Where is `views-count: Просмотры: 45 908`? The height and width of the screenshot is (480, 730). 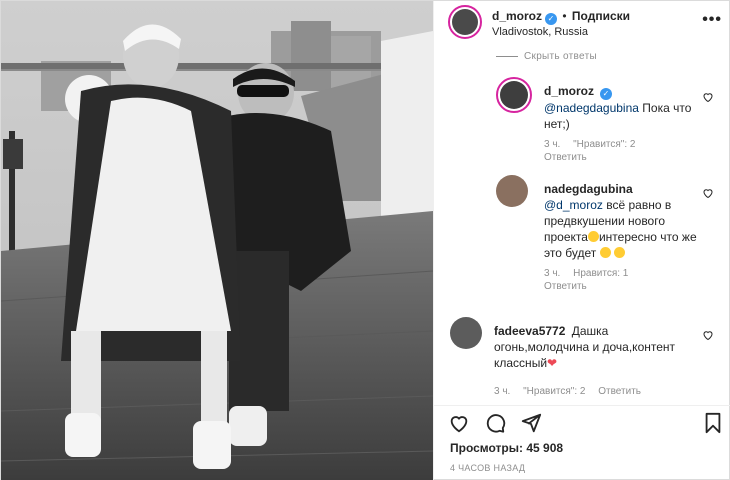 views-count: Просмотры: 45 908 is located at coordinates (506, 448).